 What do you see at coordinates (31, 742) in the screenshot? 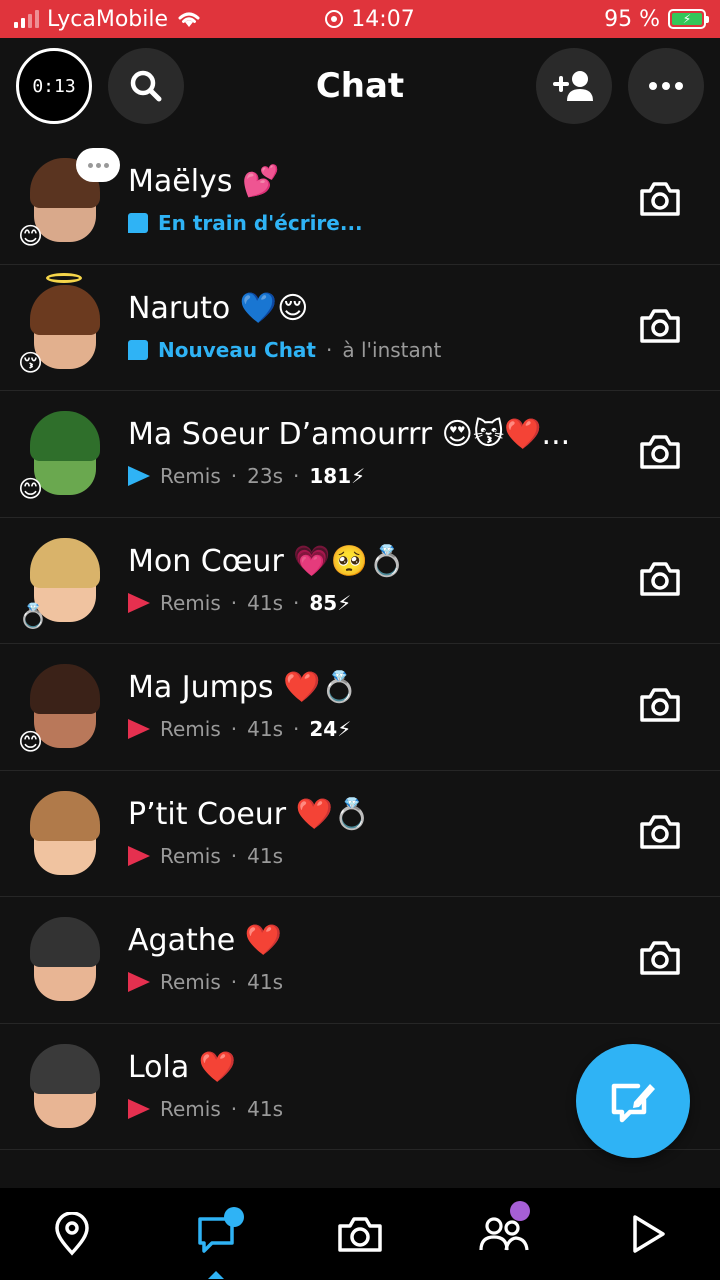
I see `friend-emoji-badge: 😊` at bounding box center [31, 742].